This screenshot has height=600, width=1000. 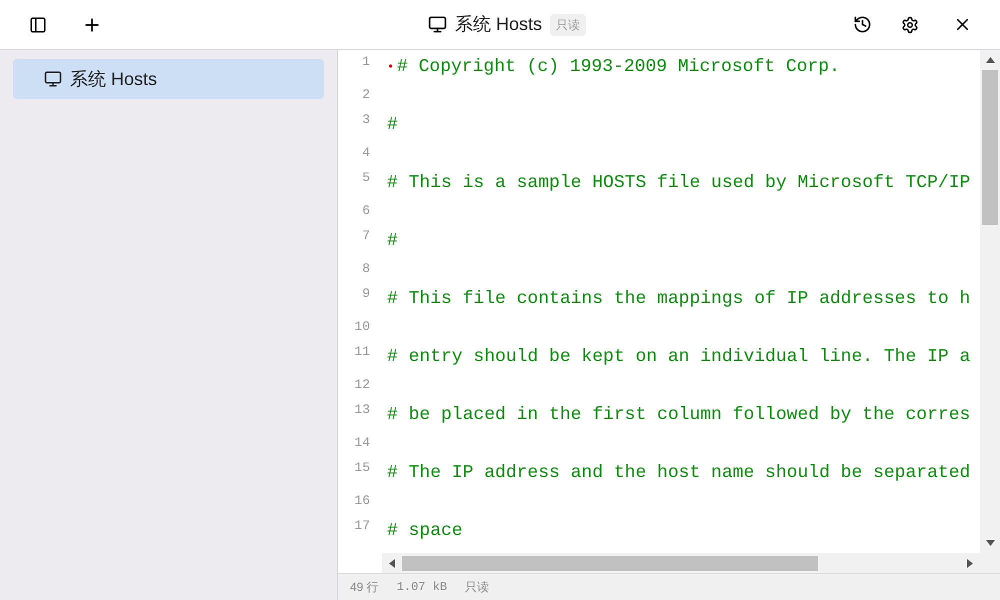 I want to click on horizontal-scrollbar, so click(x=681, y=563).